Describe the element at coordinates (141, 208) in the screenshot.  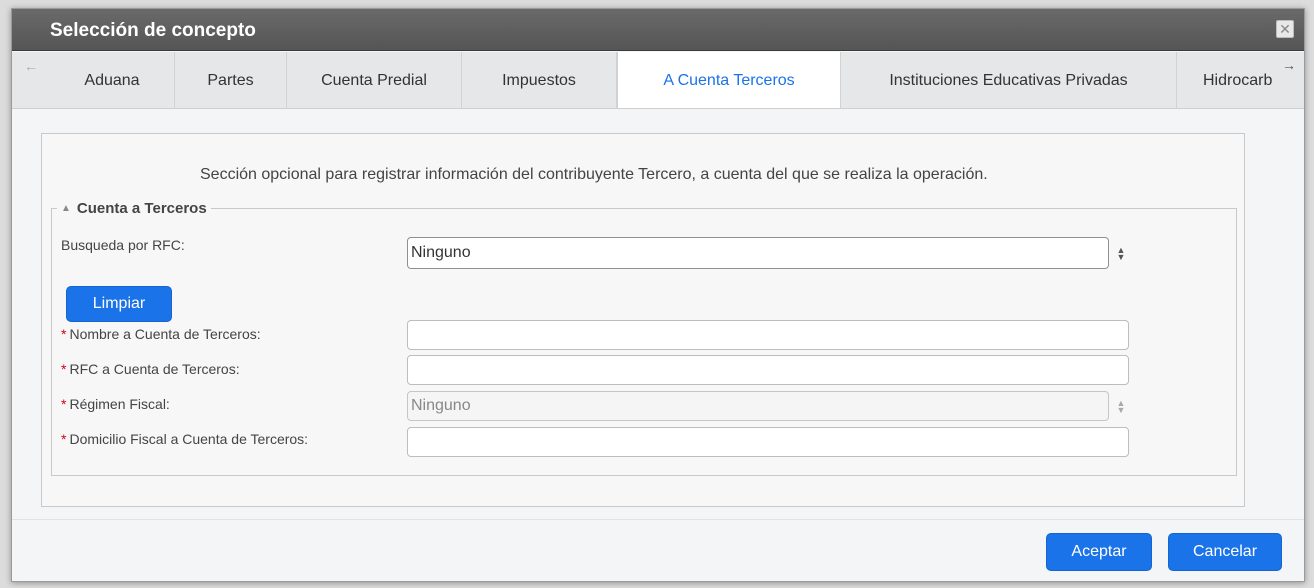
I see `fieldset-legend-label: Cuenta a Terceros` at that location.